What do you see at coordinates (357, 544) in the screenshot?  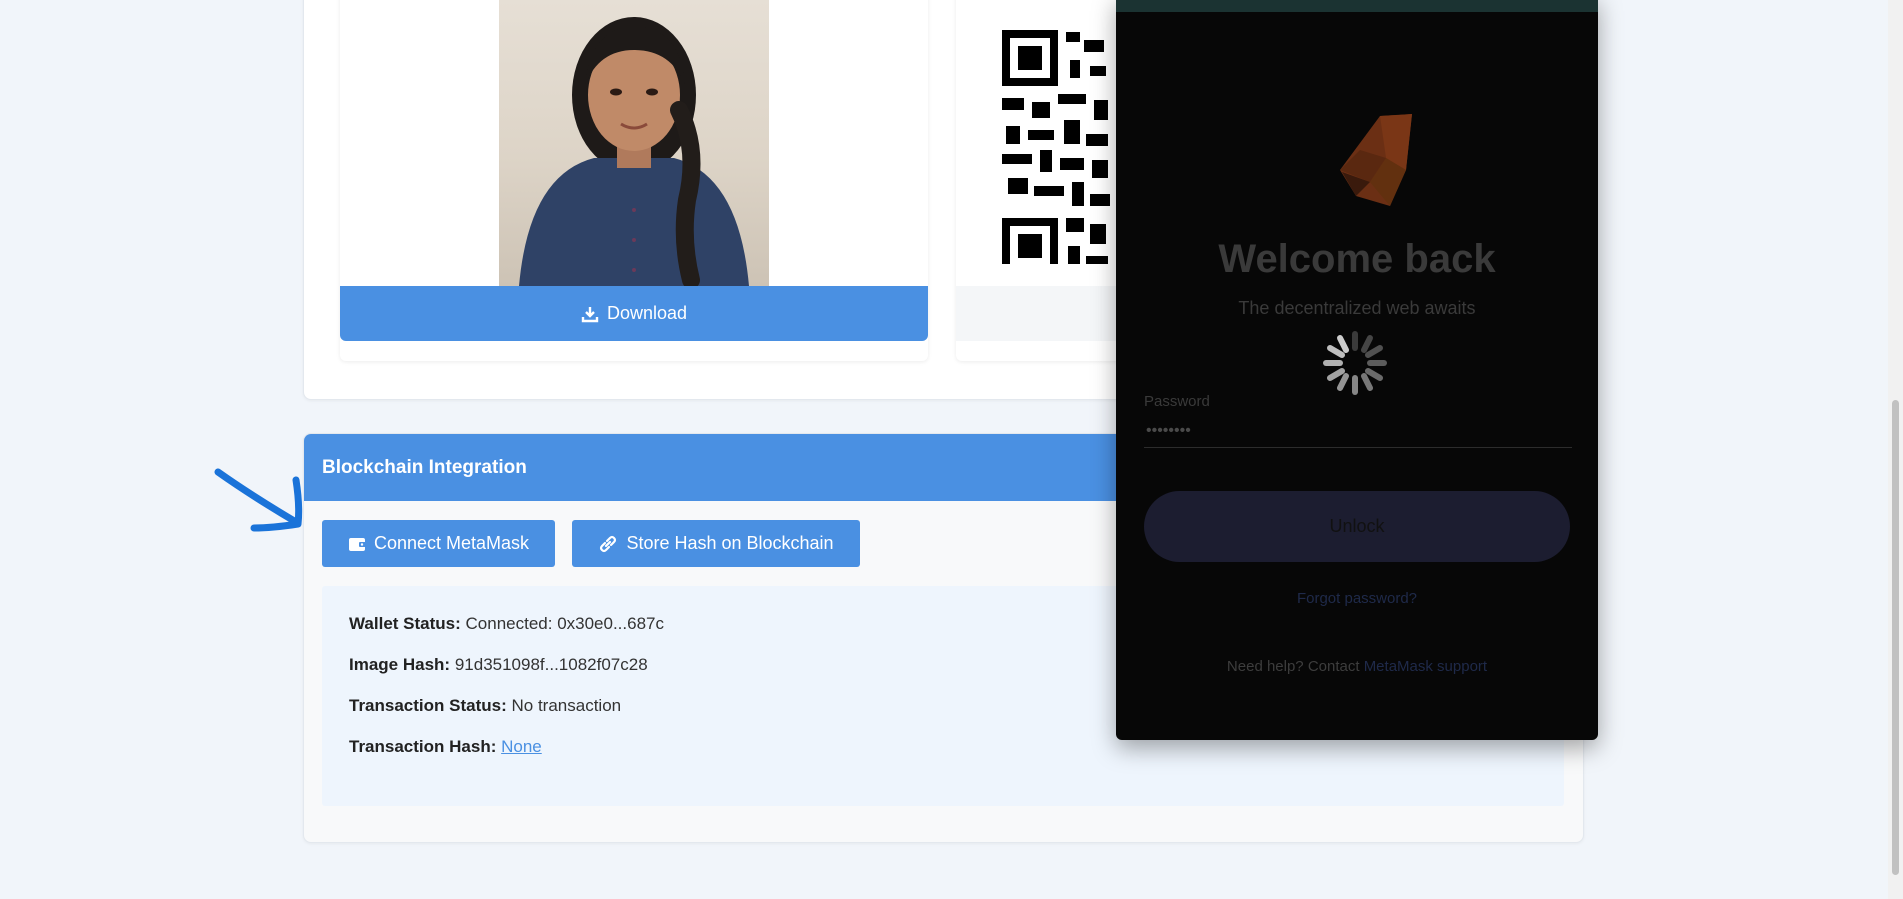 I see `wallet-icon` at bounding box center [357, 544].